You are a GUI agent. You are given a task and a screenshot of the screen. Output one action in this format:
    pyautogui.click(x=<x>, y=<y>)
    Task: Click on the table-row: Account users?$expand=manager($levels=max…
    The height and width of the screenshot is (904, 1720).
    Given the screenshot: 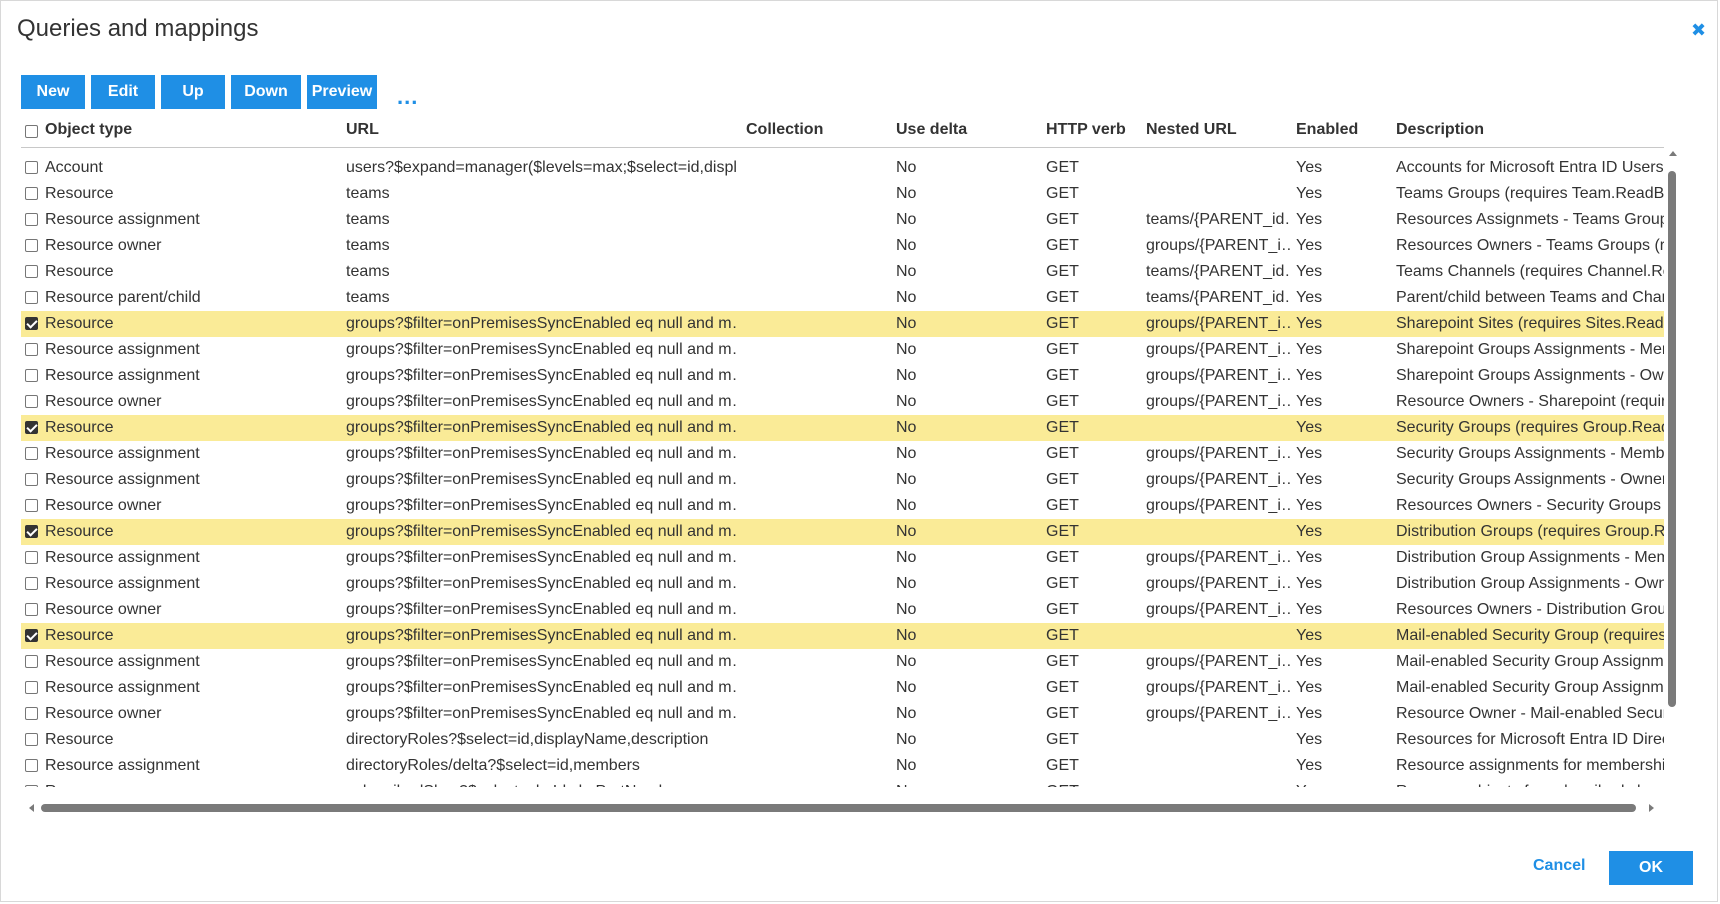 What is the action you would take?
    pyautogui.click(x=842, y=168)
    